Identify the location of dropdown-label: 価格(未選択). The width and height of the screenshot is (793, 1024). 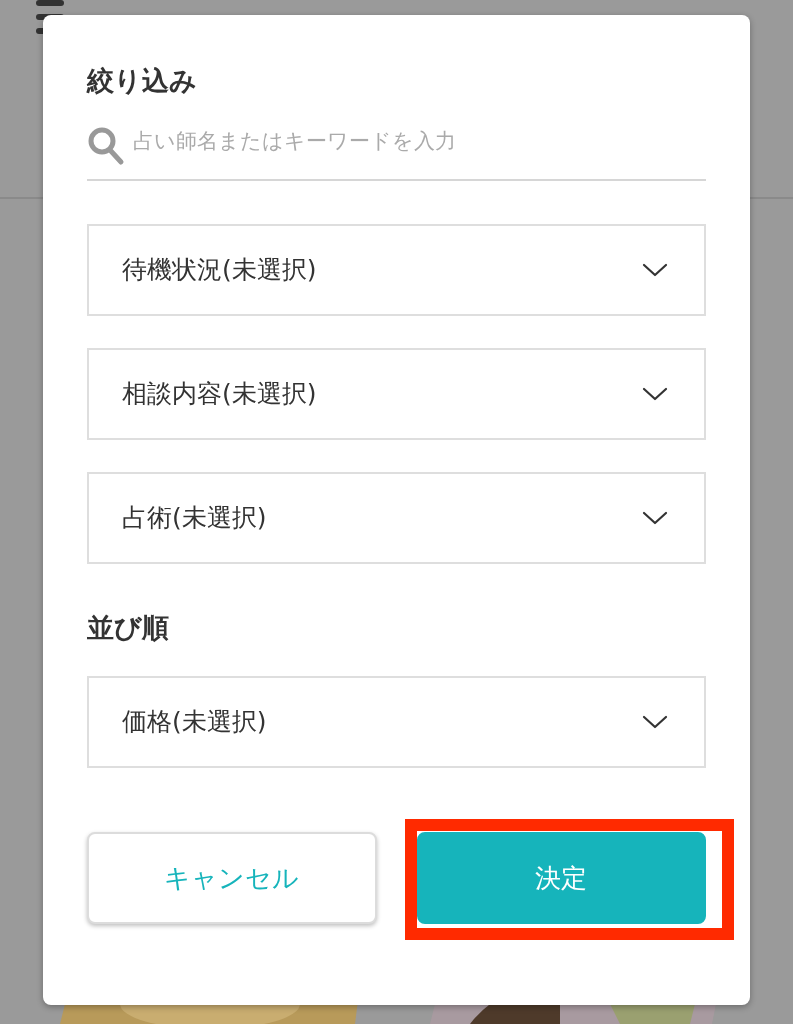
(194, 722).